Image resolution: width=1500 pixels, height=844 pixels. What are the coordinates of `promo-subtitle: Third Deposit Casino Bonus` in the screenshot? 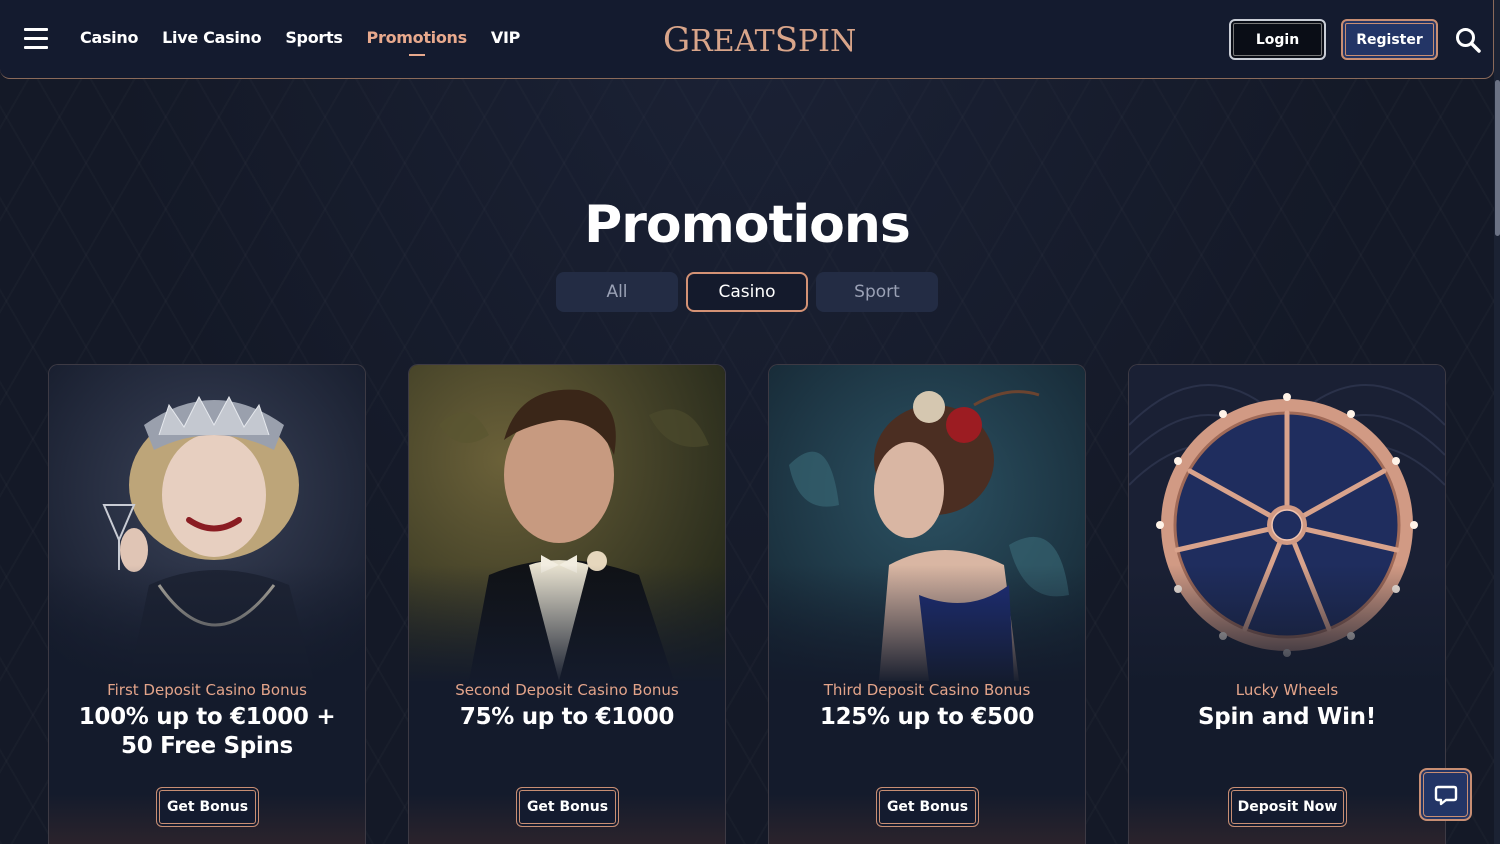 It's located at (927, 690).